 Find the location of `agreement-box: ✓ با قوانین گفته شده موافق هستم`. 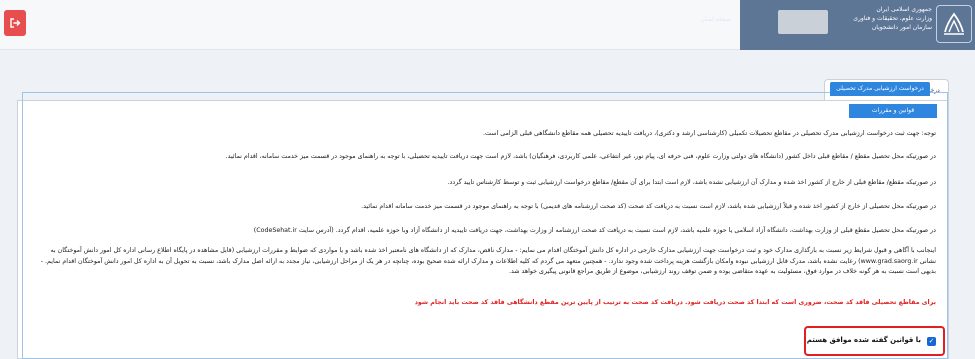

agreement-box: ✓ با قوانین گفته شده موافق هستم is located at coordinates (874, 341).